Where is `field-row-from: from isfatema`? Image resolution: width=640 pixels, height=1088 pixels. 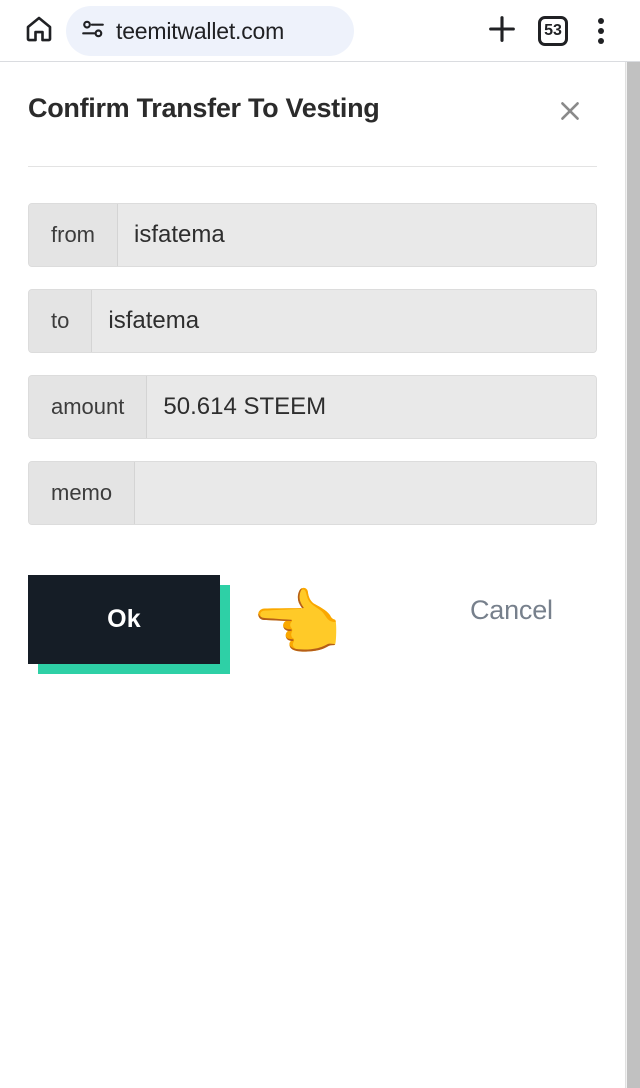 field-row-from: from isfatema is located at coordinates (312, 235).